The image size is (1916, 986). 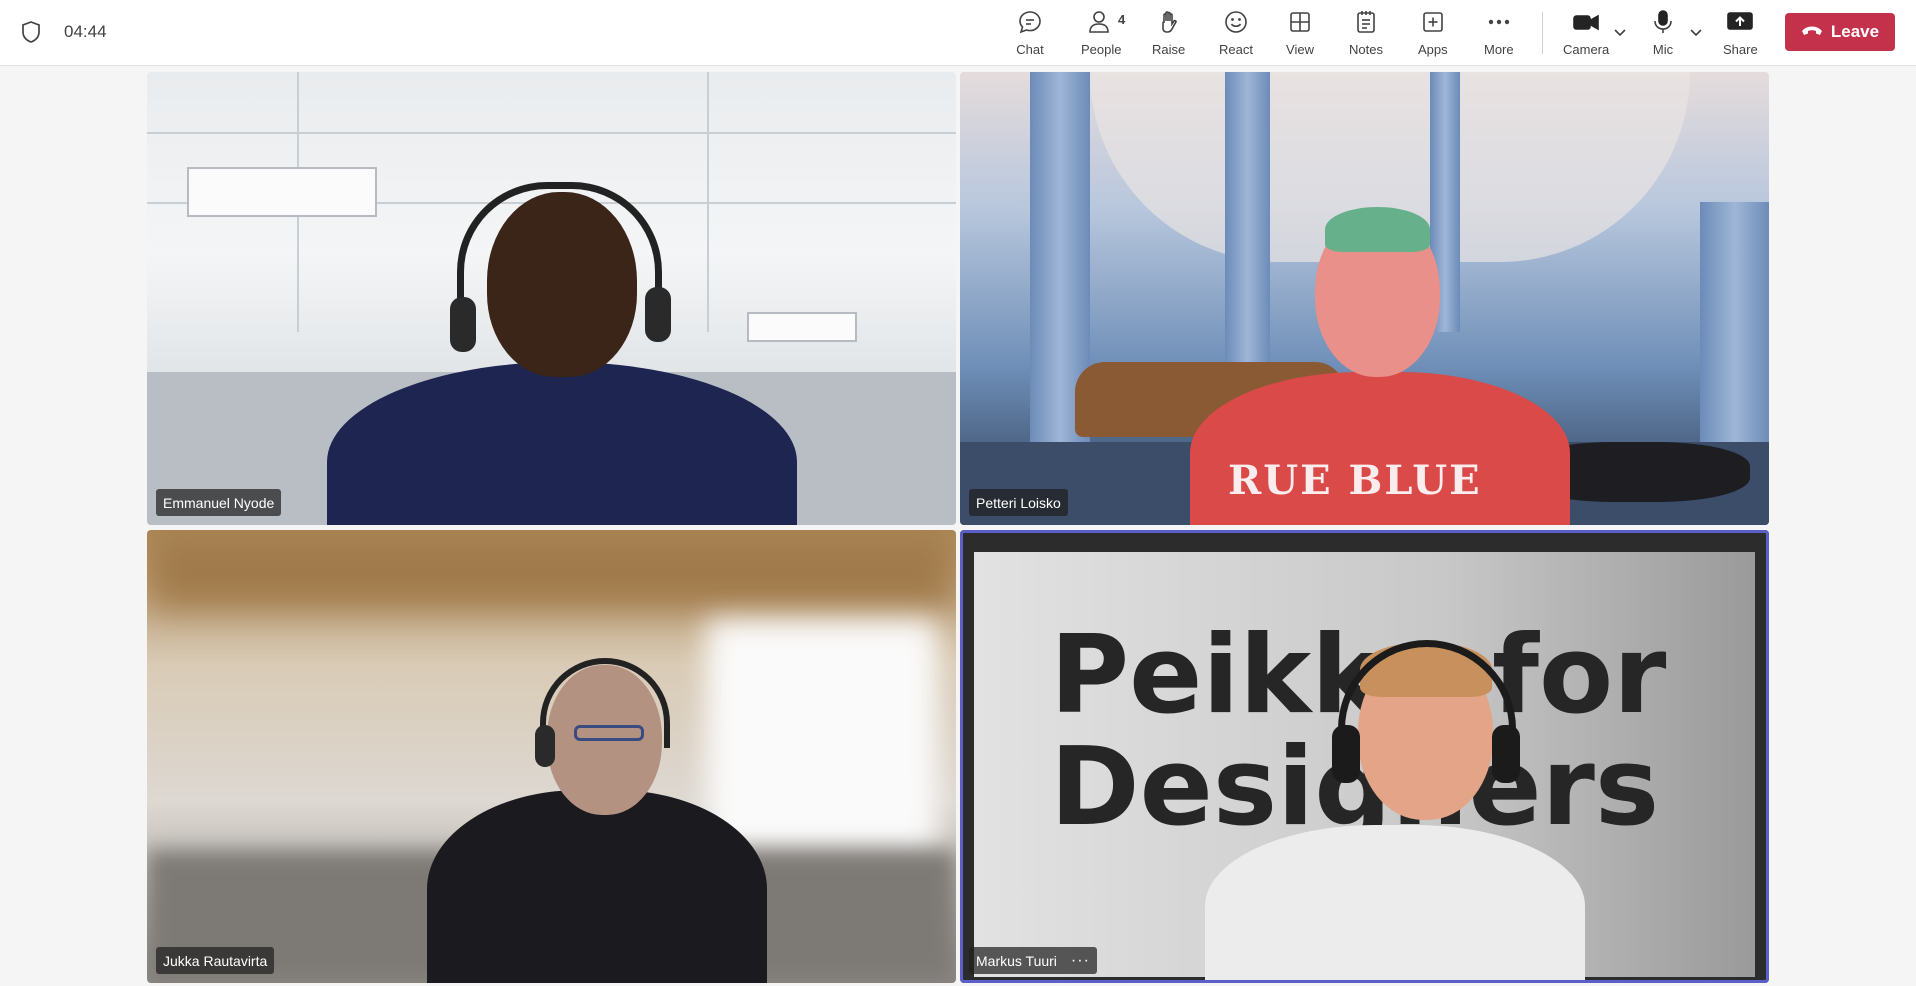 I want to click on mic-icon, so click(x=1663, y=22).